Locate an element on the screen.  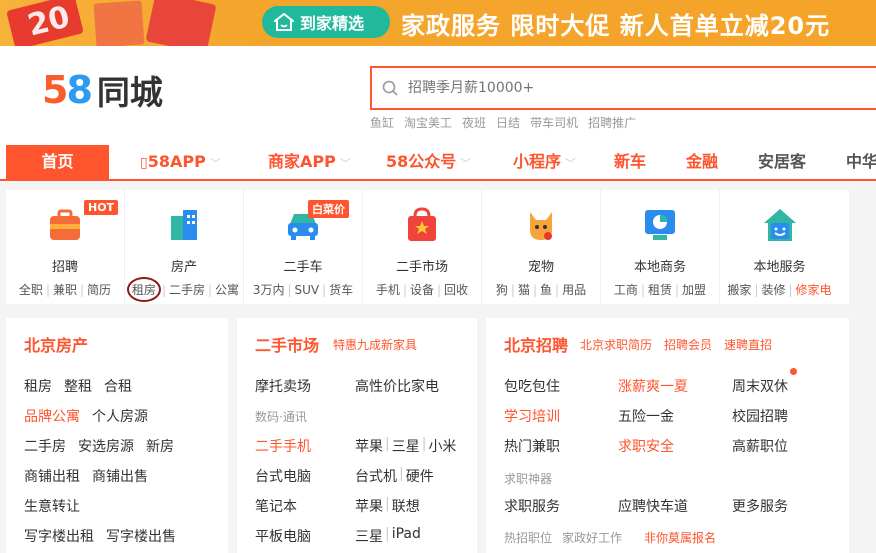
briefcase-icon is located at coordinates (65, 225).